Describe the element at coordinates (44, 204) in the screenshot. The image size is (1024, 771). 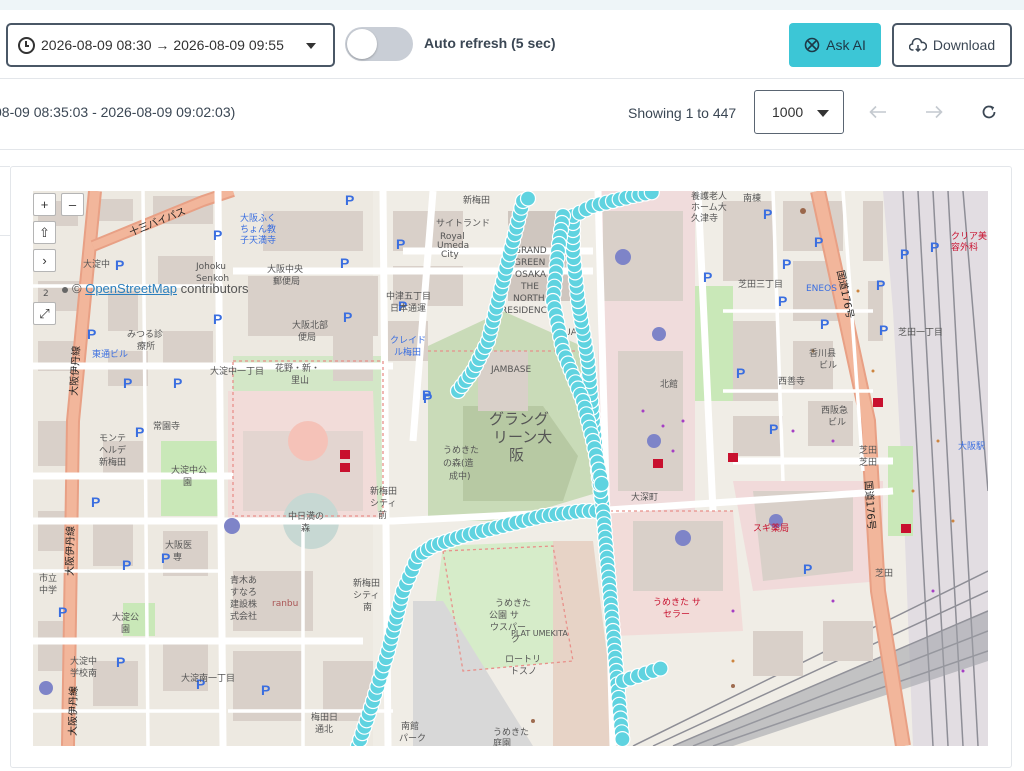
I see `zoom-in-button: +` at that location.